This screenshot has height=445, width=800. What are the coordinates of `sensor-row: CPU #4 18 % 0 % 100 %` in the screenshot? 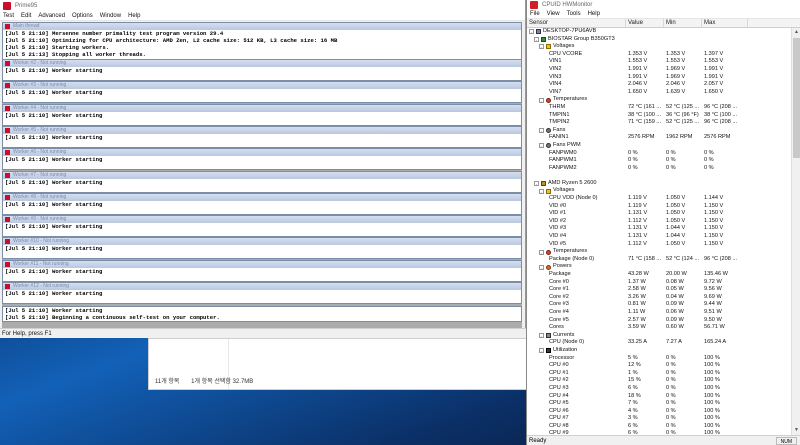 It's located at (659, 397).